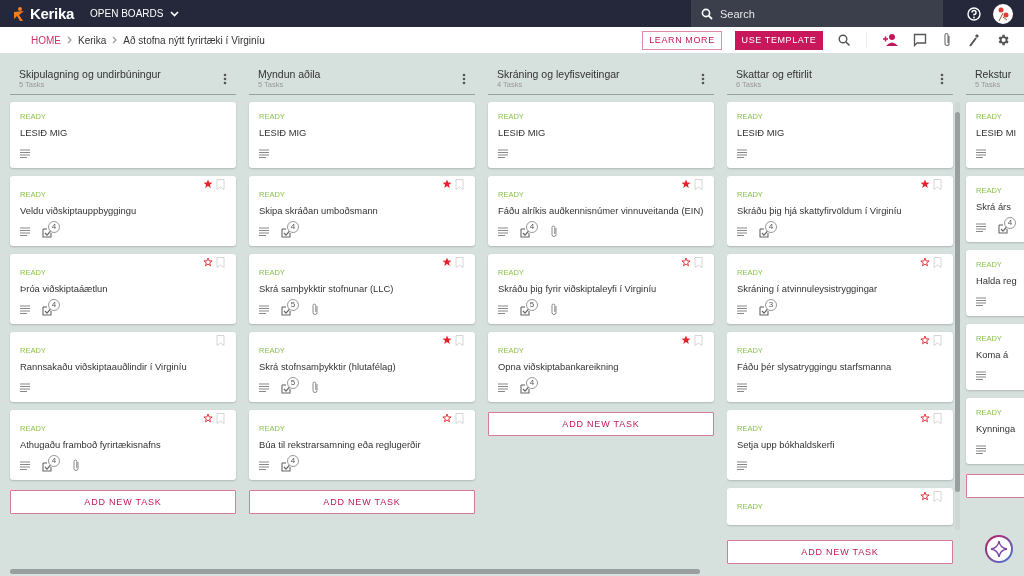 This screenshot has width=1024, height=576. I want to click on attachment-icon, so click(947, 40).